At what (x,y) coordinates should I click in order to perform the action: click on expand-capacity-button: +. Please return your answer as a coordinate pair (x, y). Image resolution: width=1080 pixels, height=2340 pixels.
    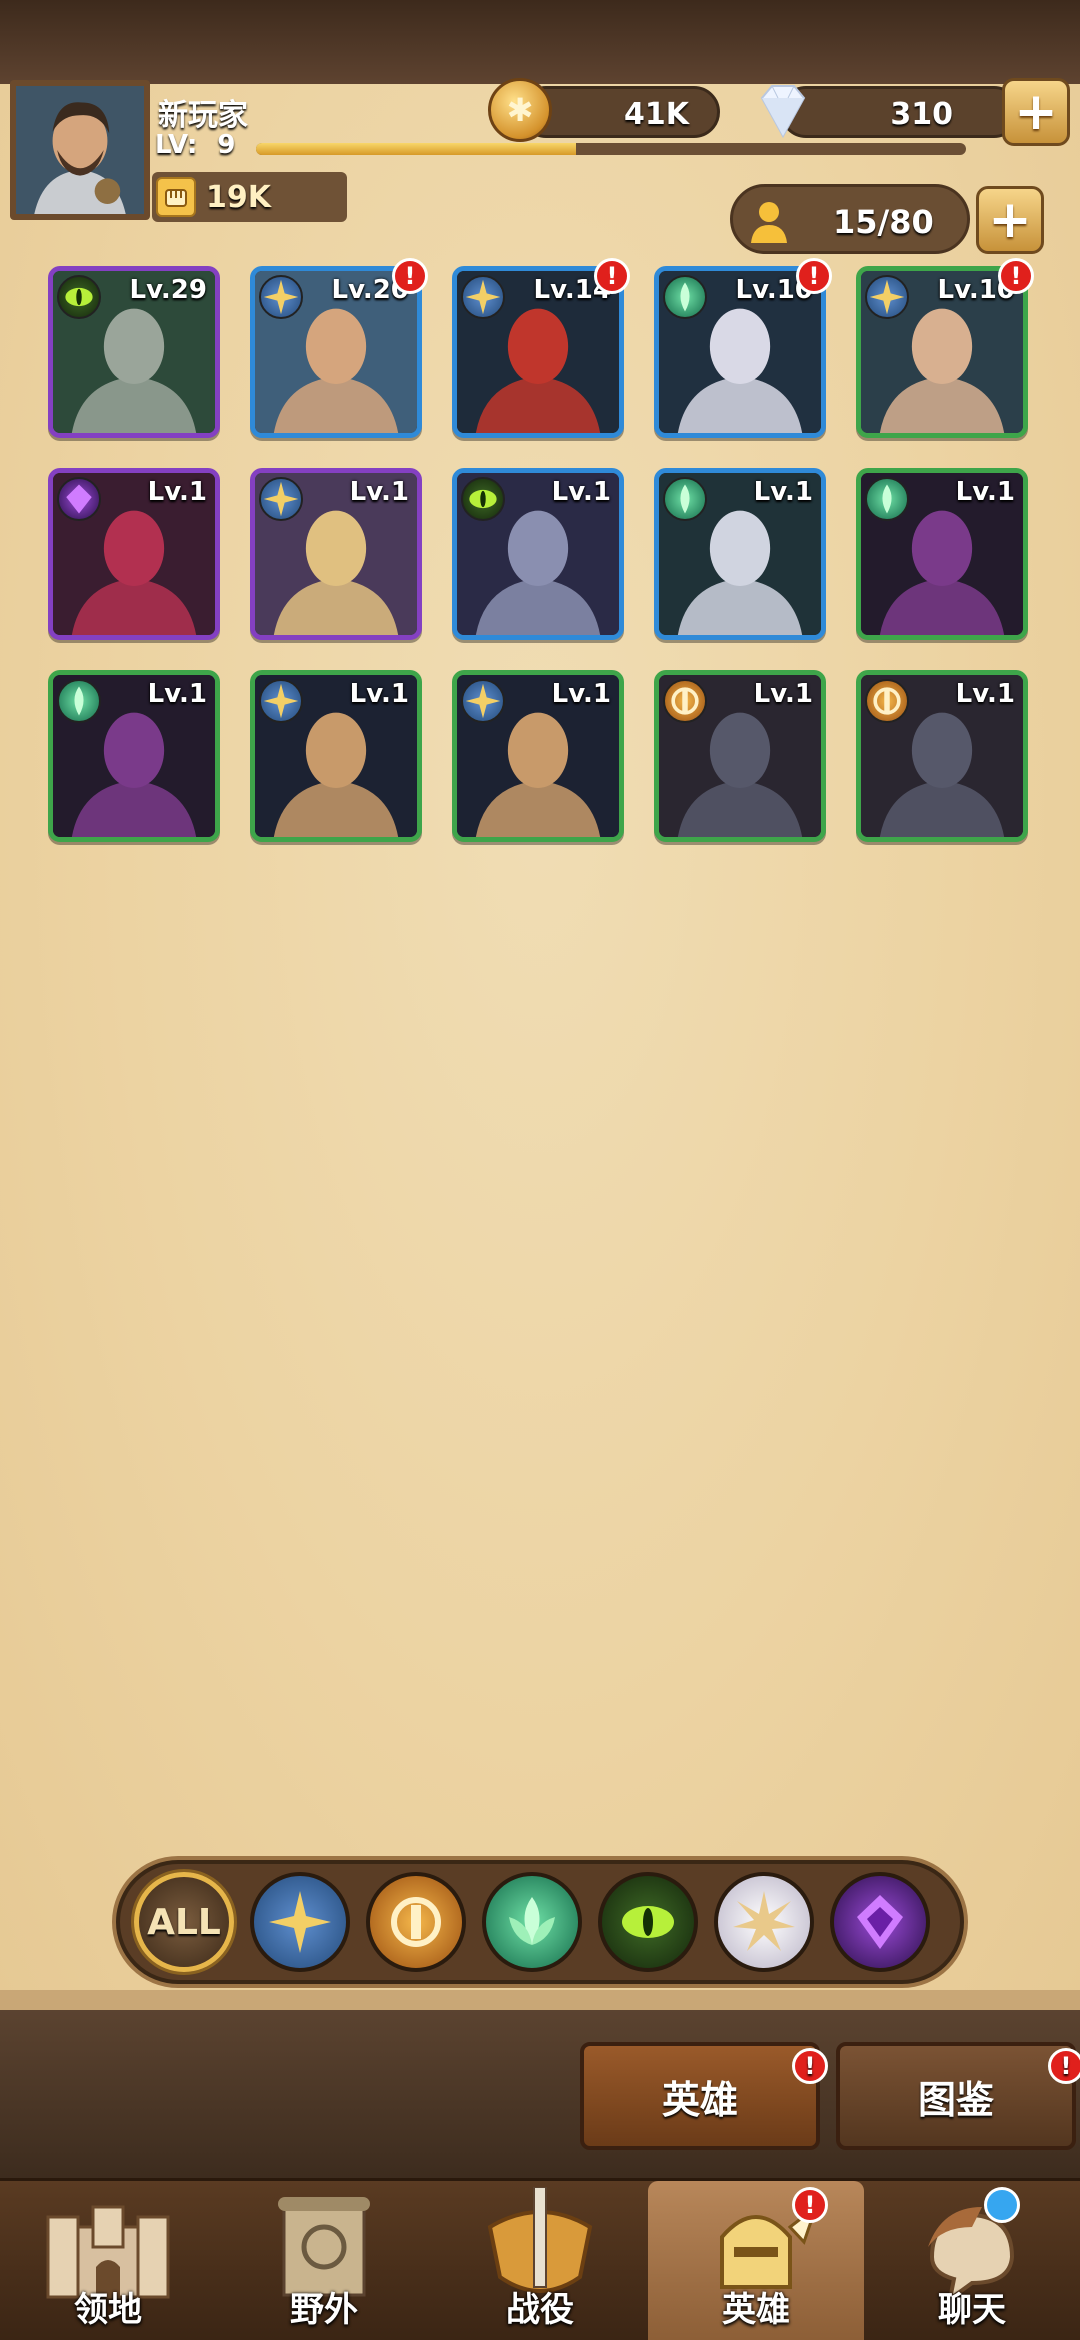
    Looking at the image, I should click on (1010, 220).